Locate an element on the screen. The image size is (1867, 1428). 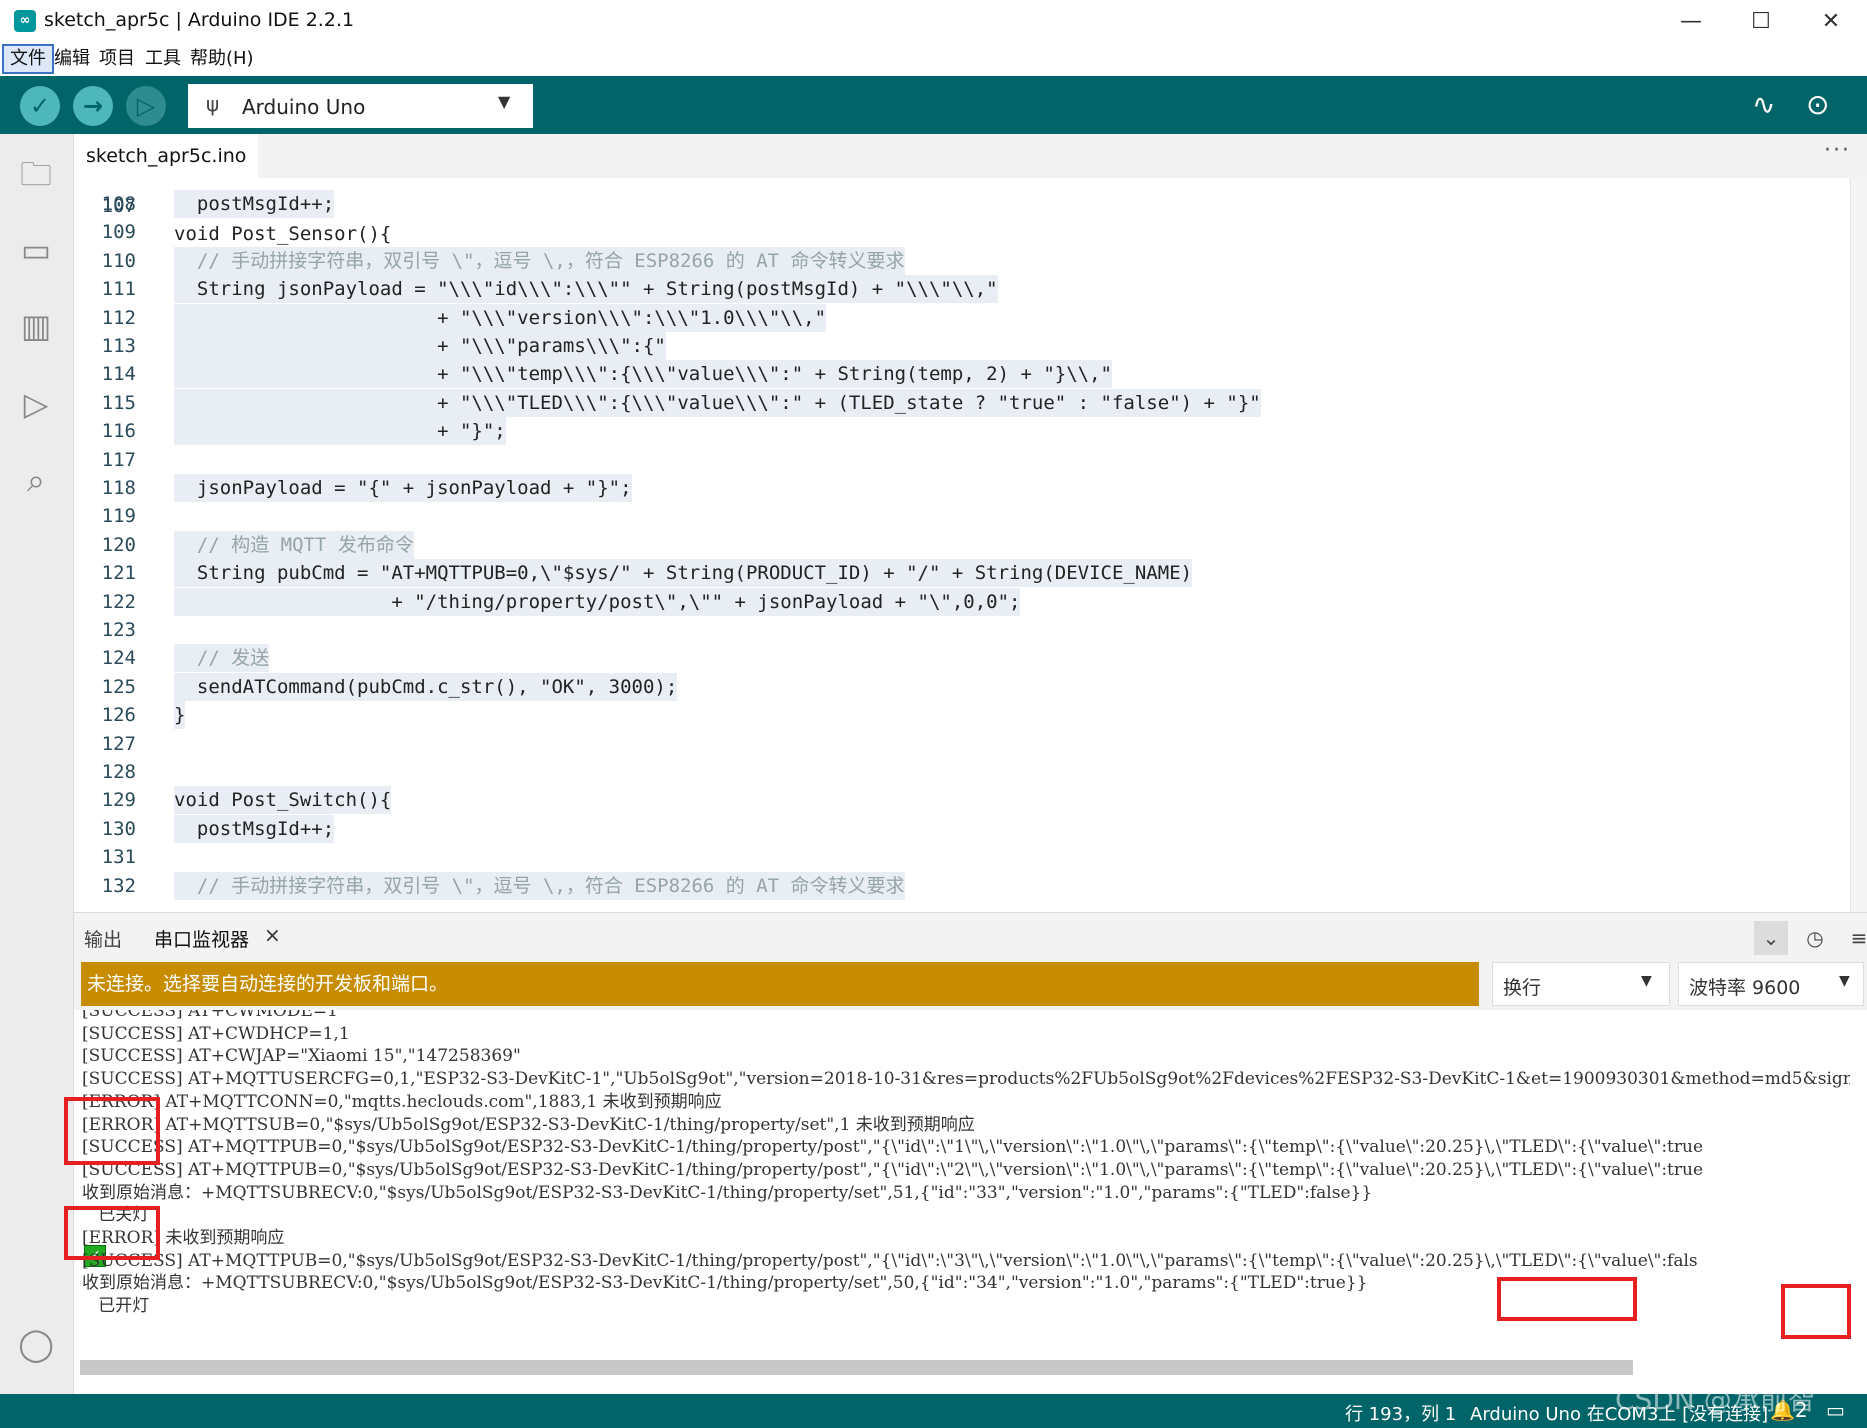
search-icon: ⌕ is located at coordinates (36, 480).